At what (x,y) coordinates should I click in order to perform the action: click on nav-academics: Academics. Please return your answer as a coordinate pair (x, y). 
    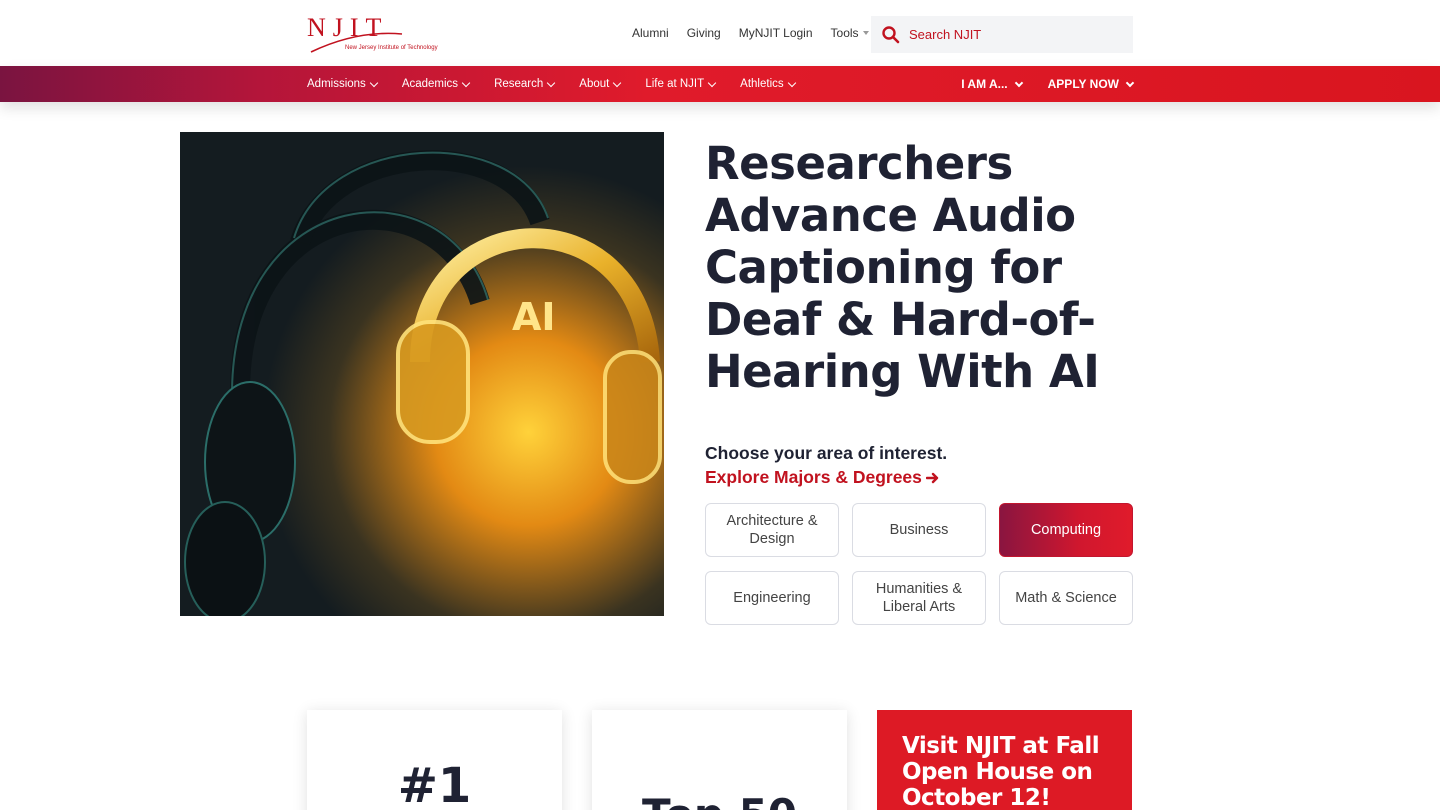
    Looking at the image, I should click on (436, 84).